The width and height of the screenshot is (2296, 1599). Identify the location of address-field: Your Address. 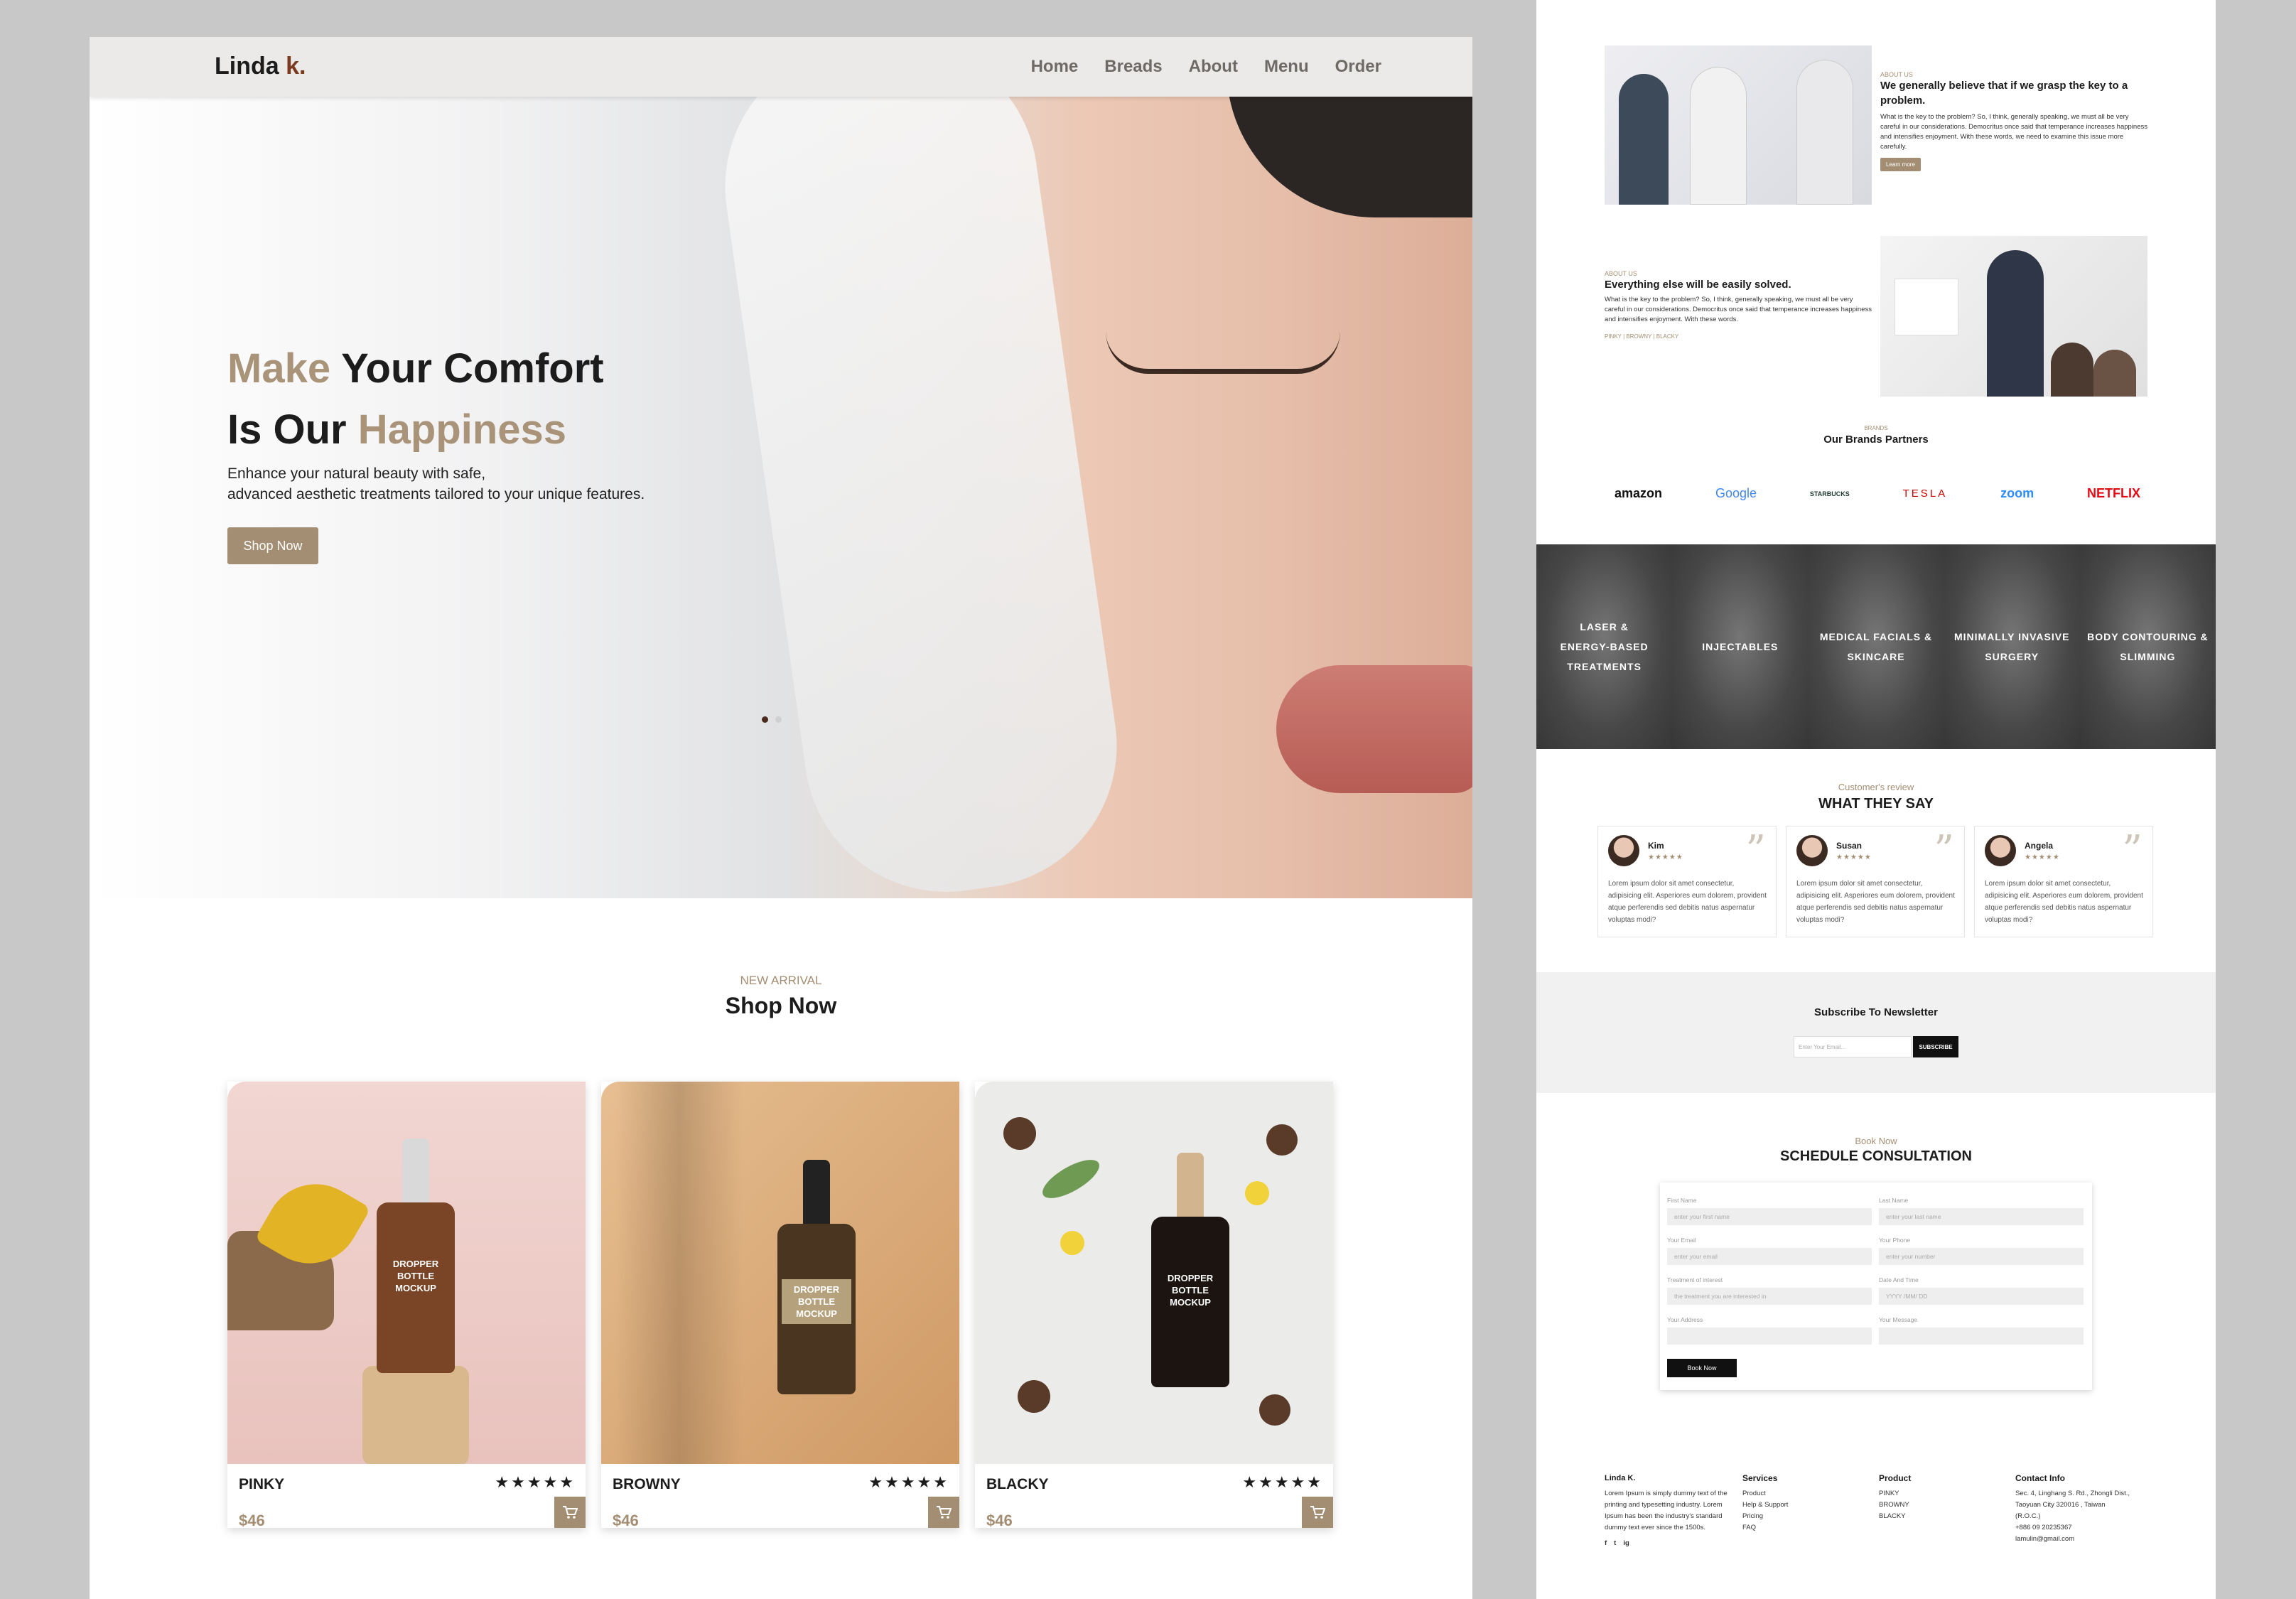
(1769, 1330).